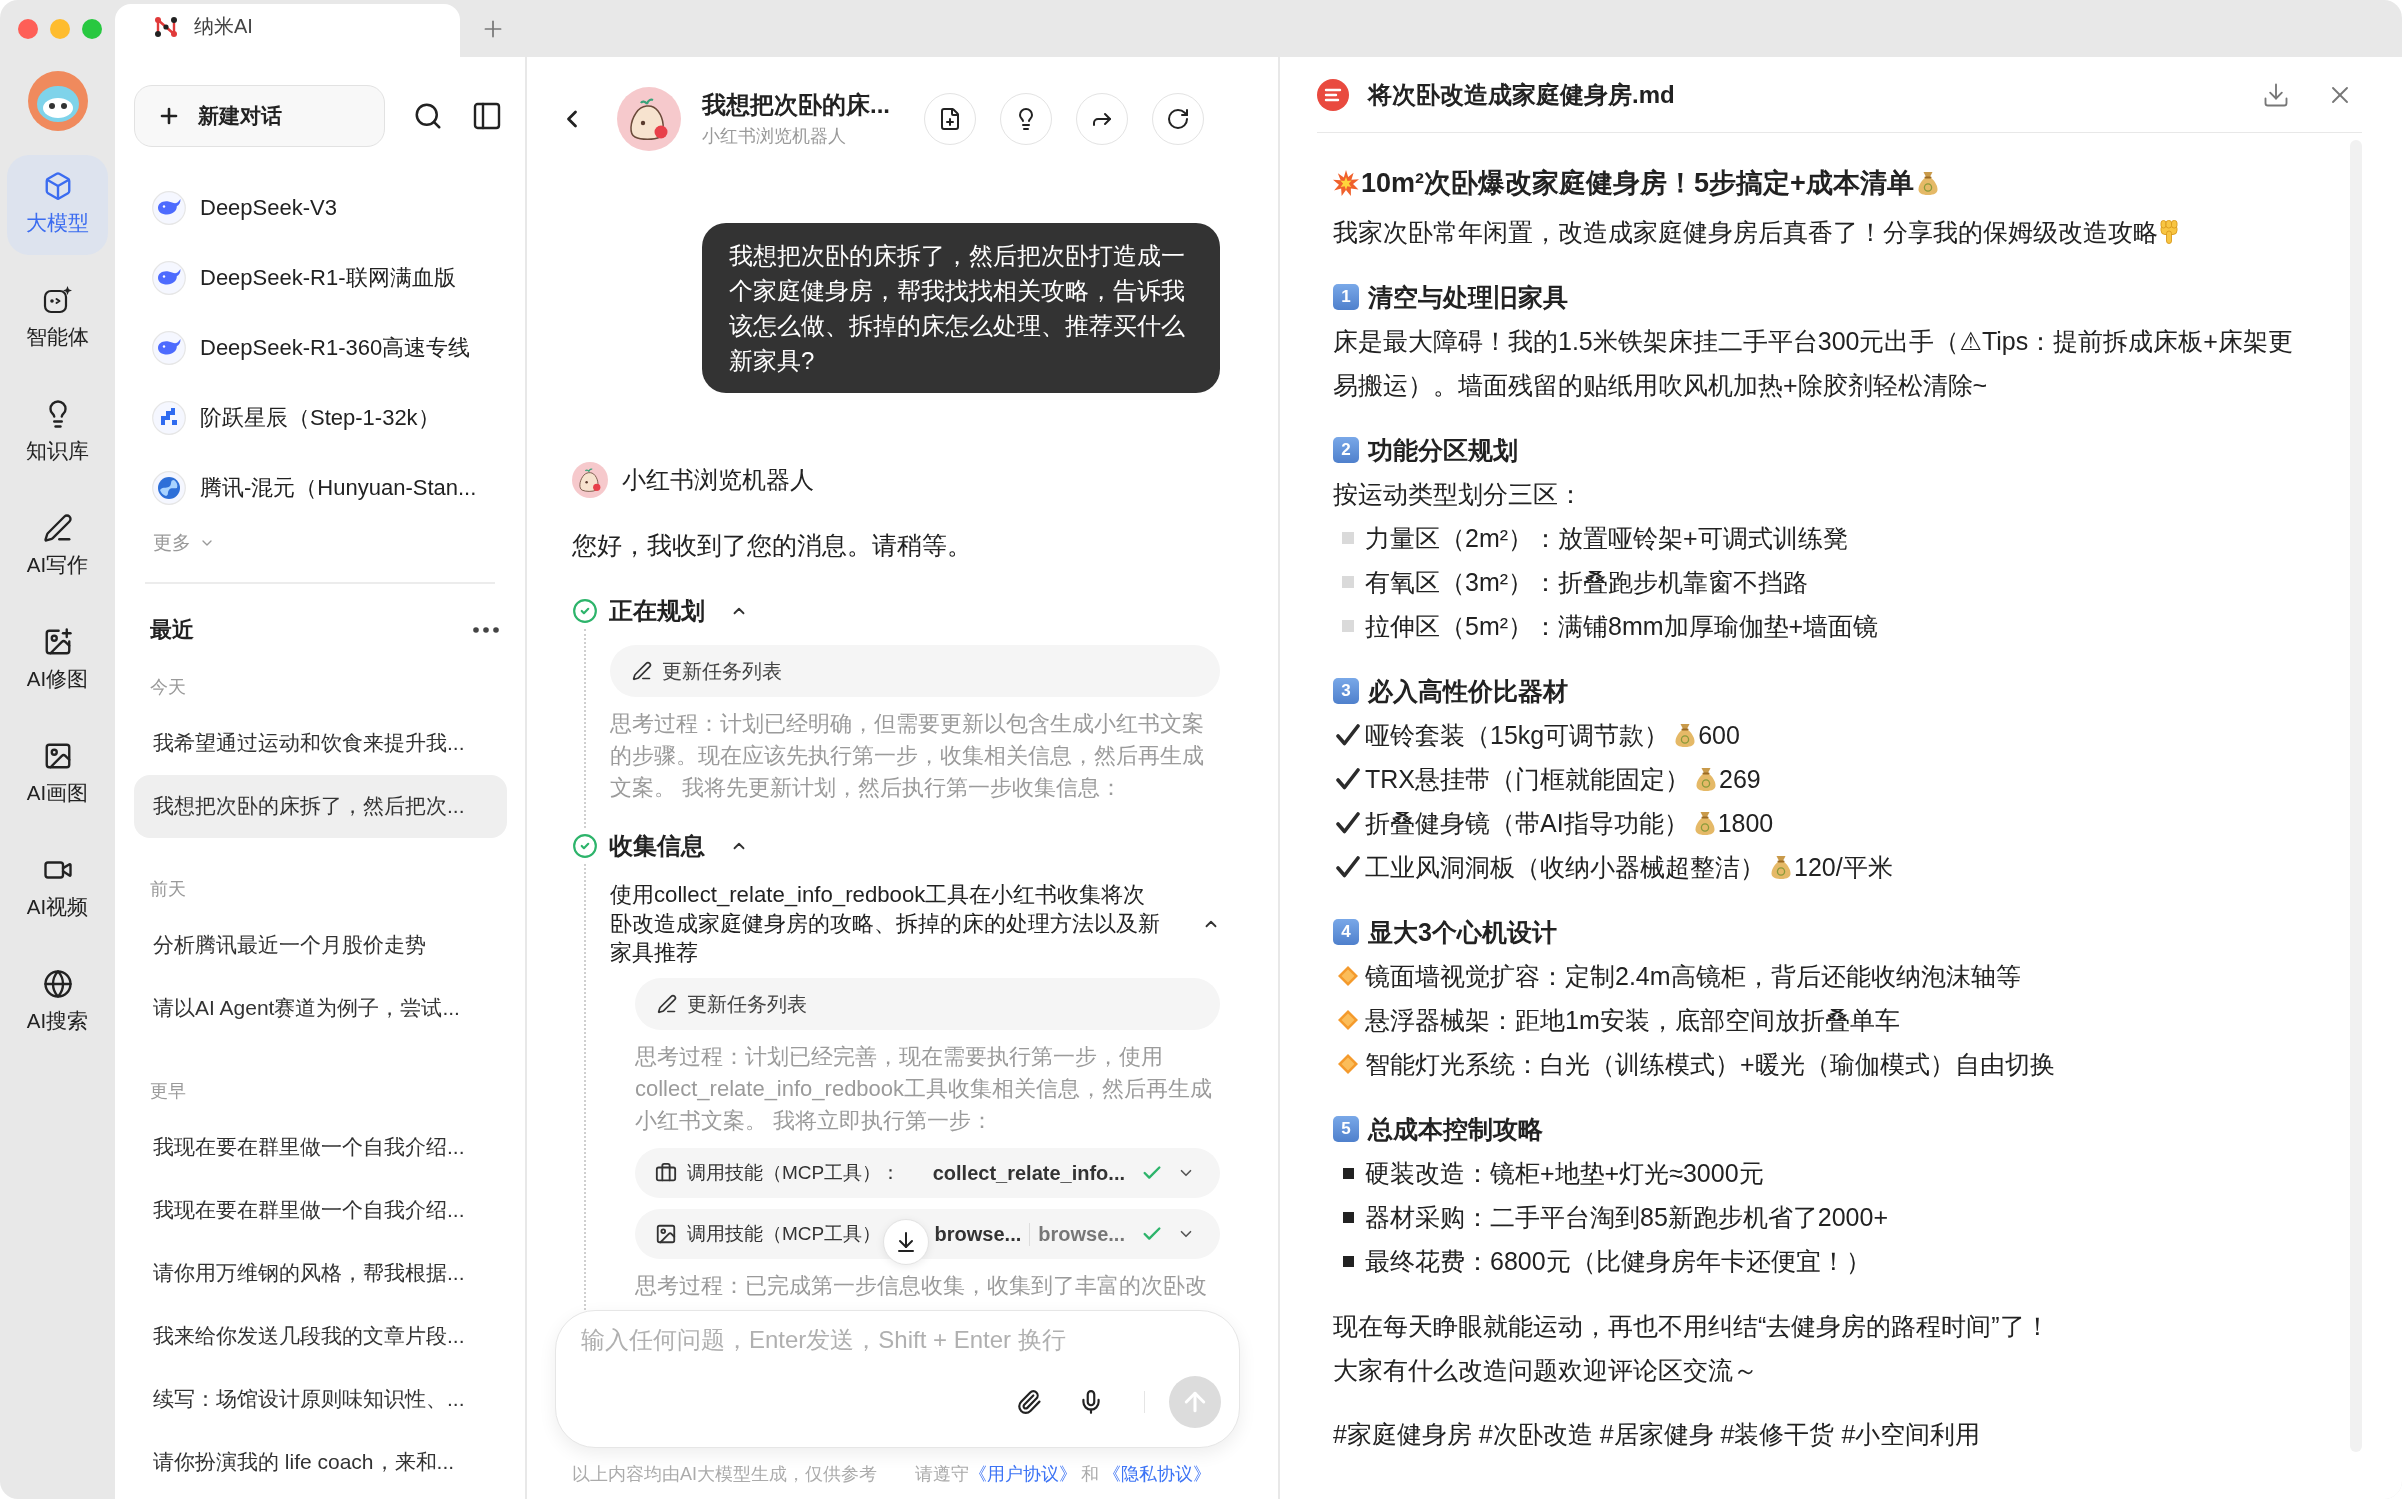  I want to click on briefcase-icon, so click(666, 1173).